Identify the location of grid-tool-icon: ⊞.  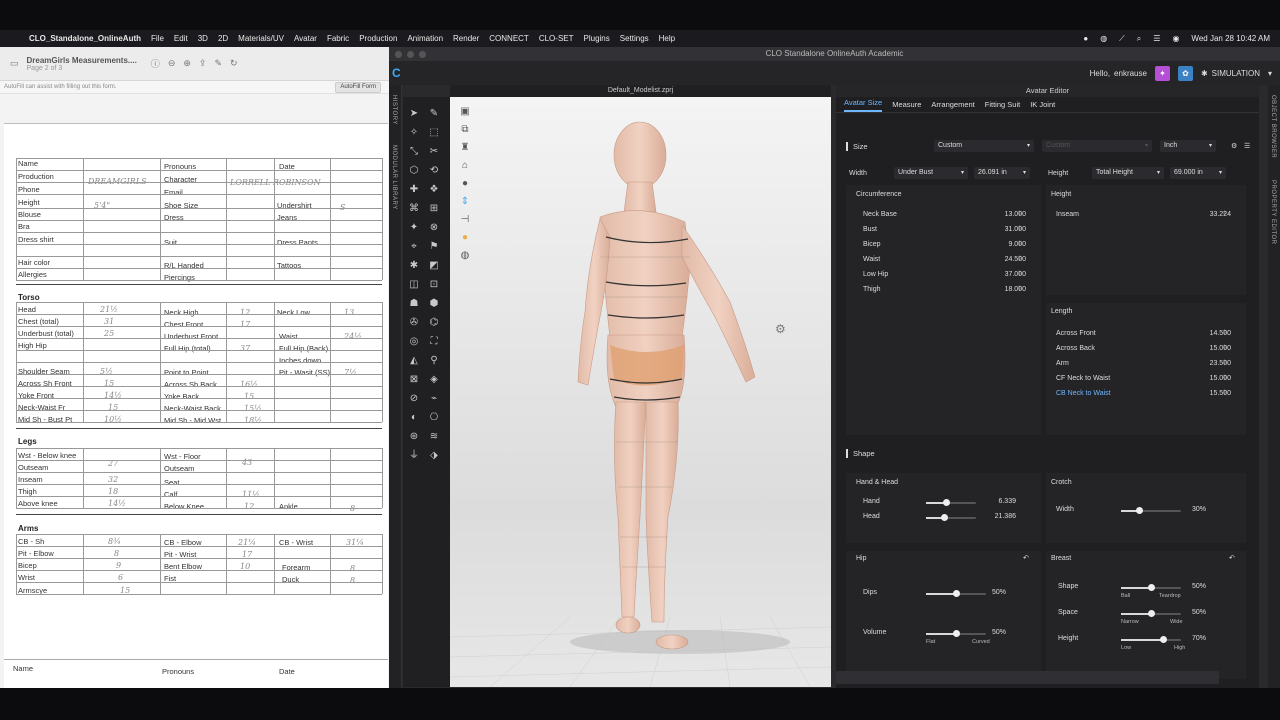
(434, 209).